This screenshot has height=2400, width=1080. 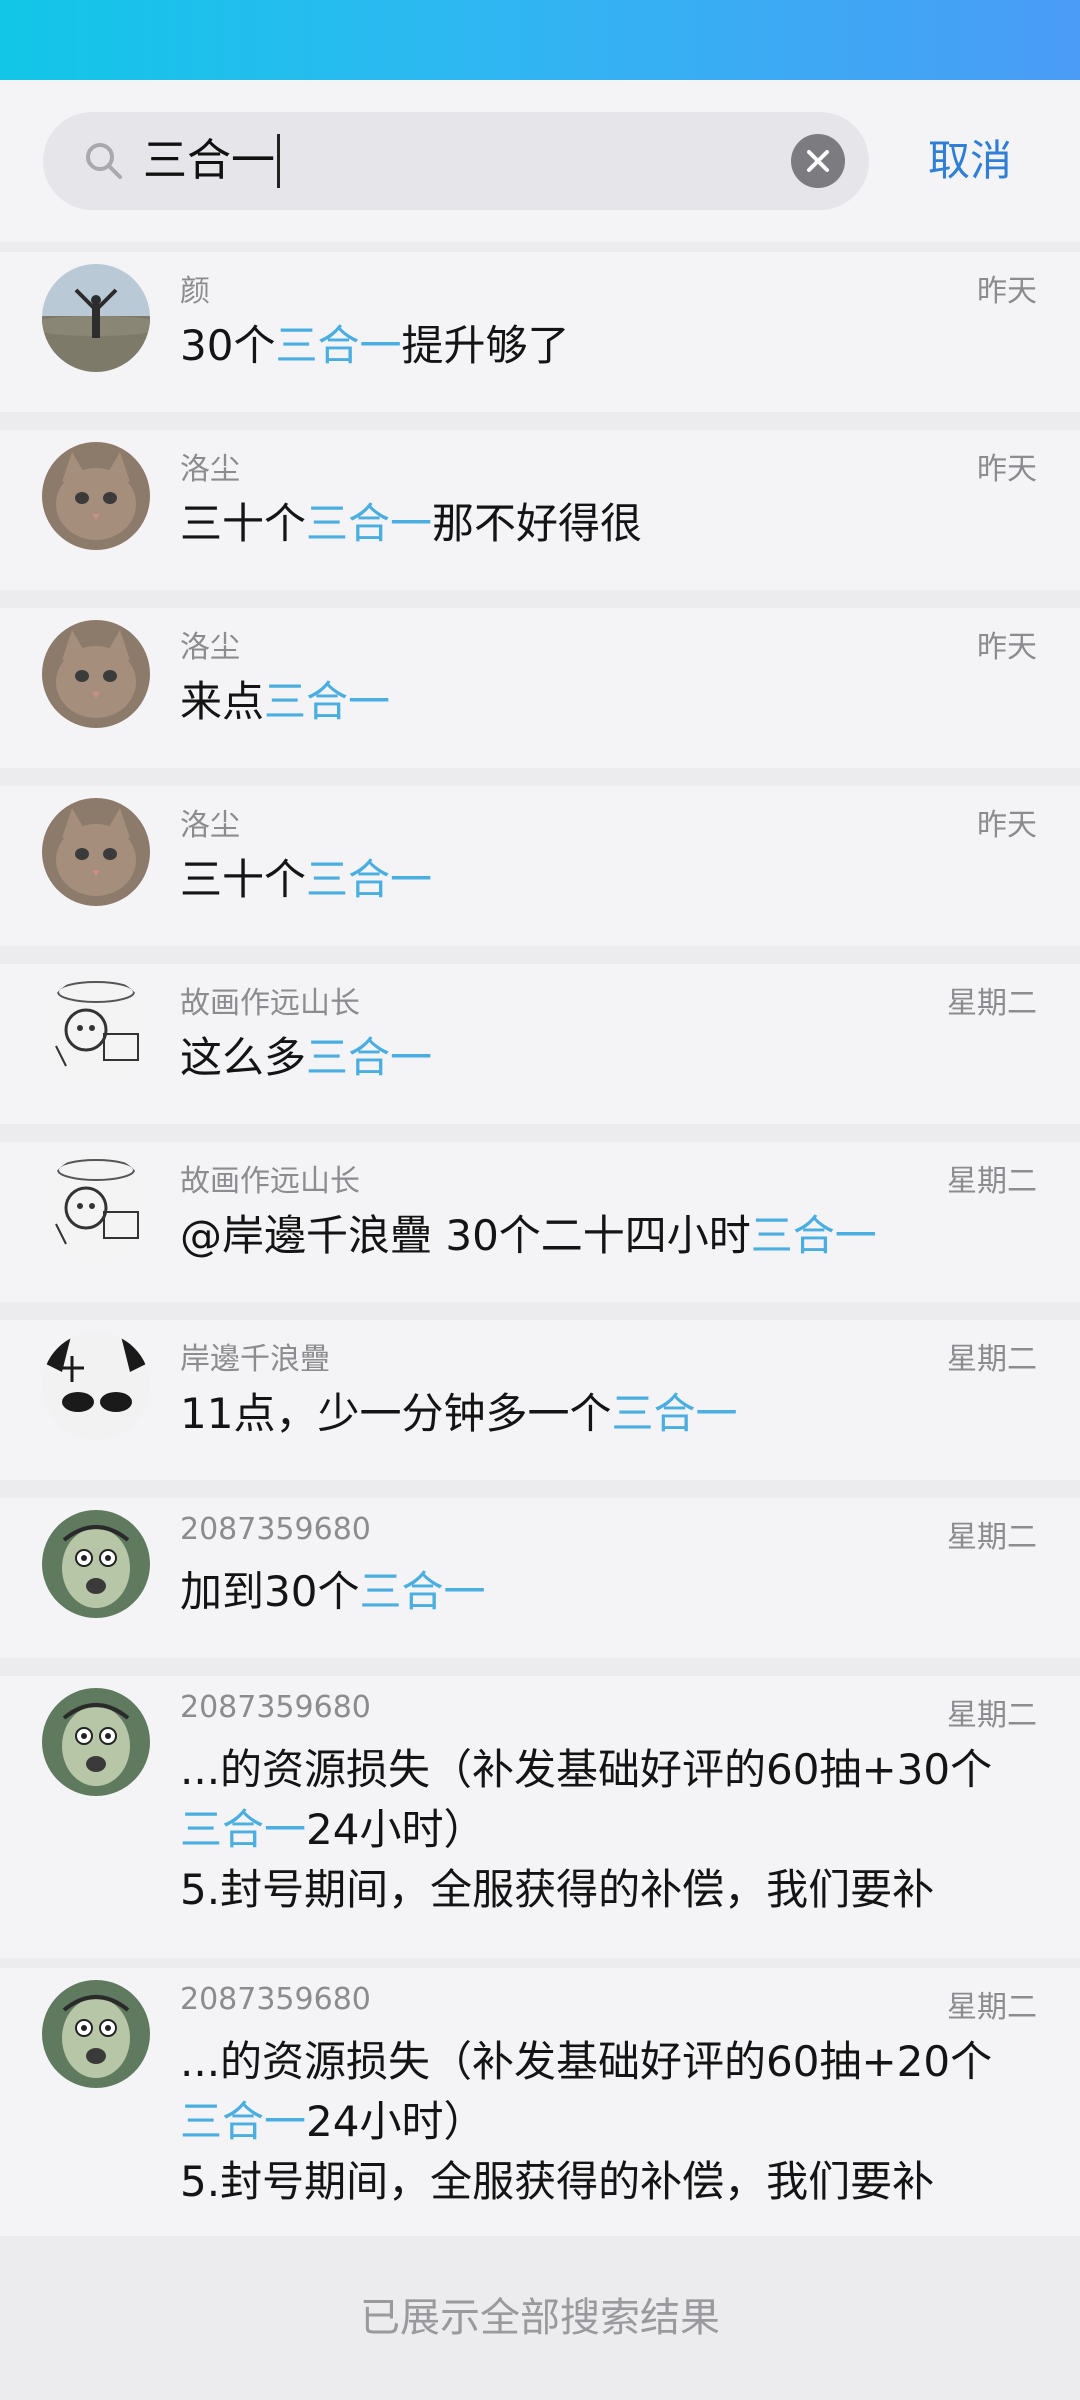 What do you see at coordinates (270, 1591) in the screenshot?
I see `message-text: 加到30个` at bounding box center [270, 1591].